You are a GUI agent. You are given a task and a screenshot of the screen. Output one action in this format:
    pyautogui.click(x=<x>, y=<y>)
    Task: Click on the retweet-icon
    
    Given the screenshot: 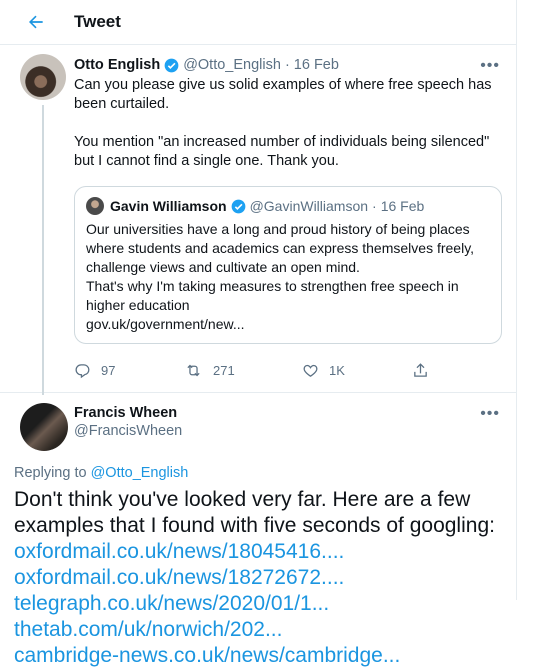 What is the action you would take?
    pyautogui.click(x=193, y=370)
    